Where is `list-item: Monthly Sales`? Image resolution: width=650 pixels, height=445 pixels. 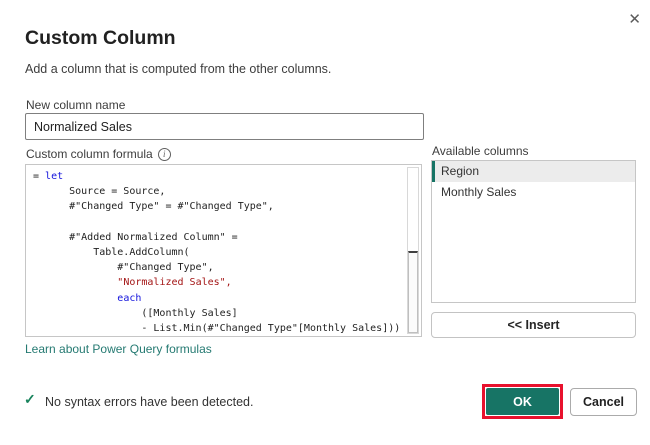 list-item: Monthly Sales is located at coordinates (533, 192).